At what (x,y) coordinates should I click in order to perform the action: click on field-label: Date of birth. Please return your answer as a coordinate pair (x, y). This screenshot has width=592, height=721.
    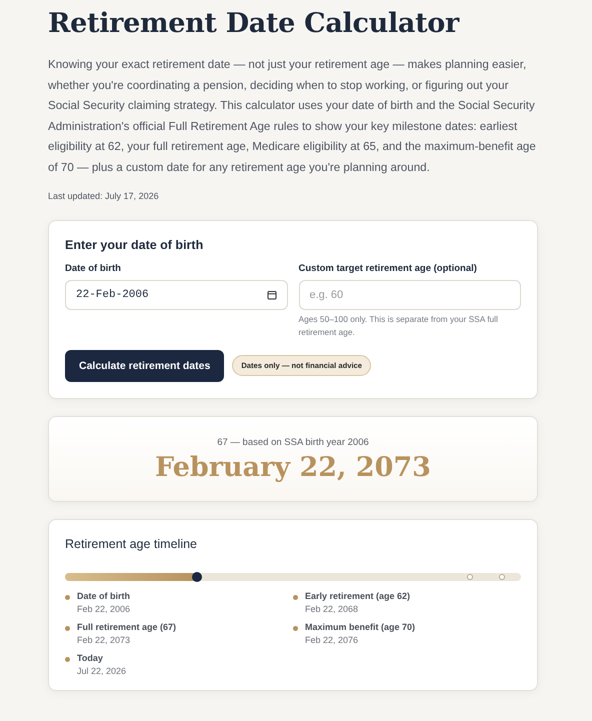
    Looking at the image, I should click on (93, 268).